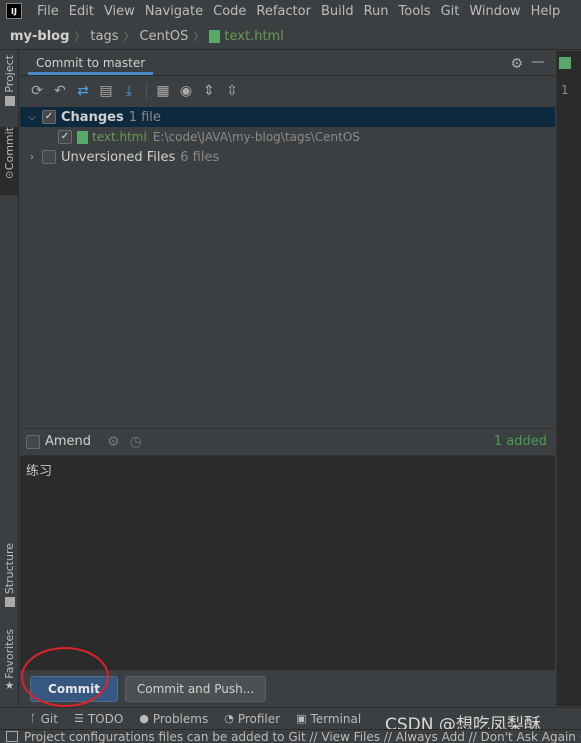 The width and height of the screenshot is (581, 743). I want to click on tab-commit-label: Commit, so click(9, 149).